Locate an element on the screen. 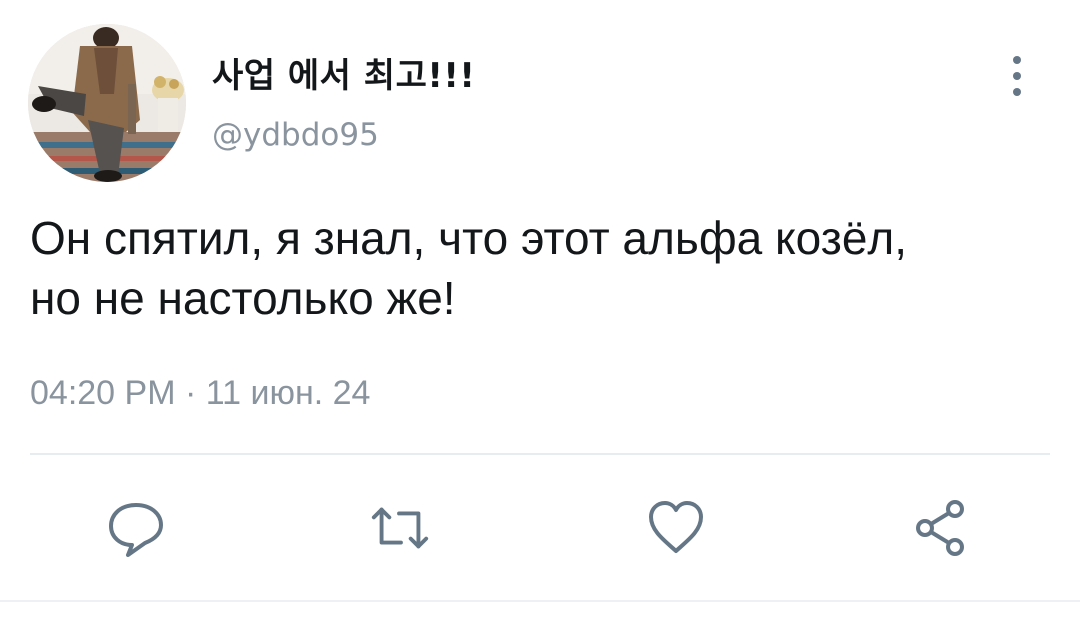 This screenshot has width=1080, height=618. divider is located at coordinates (540, 454).